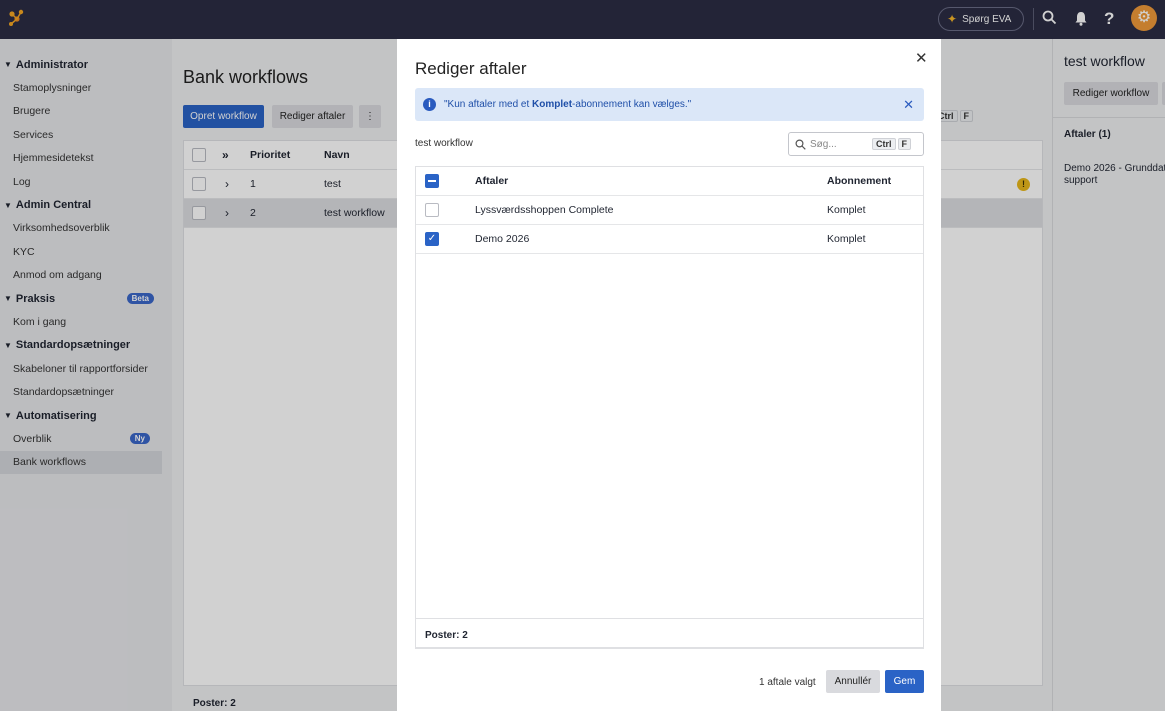  Describe the element at coordinates (429, 104) in the screenshot. I see `info-icon: i` at that location.